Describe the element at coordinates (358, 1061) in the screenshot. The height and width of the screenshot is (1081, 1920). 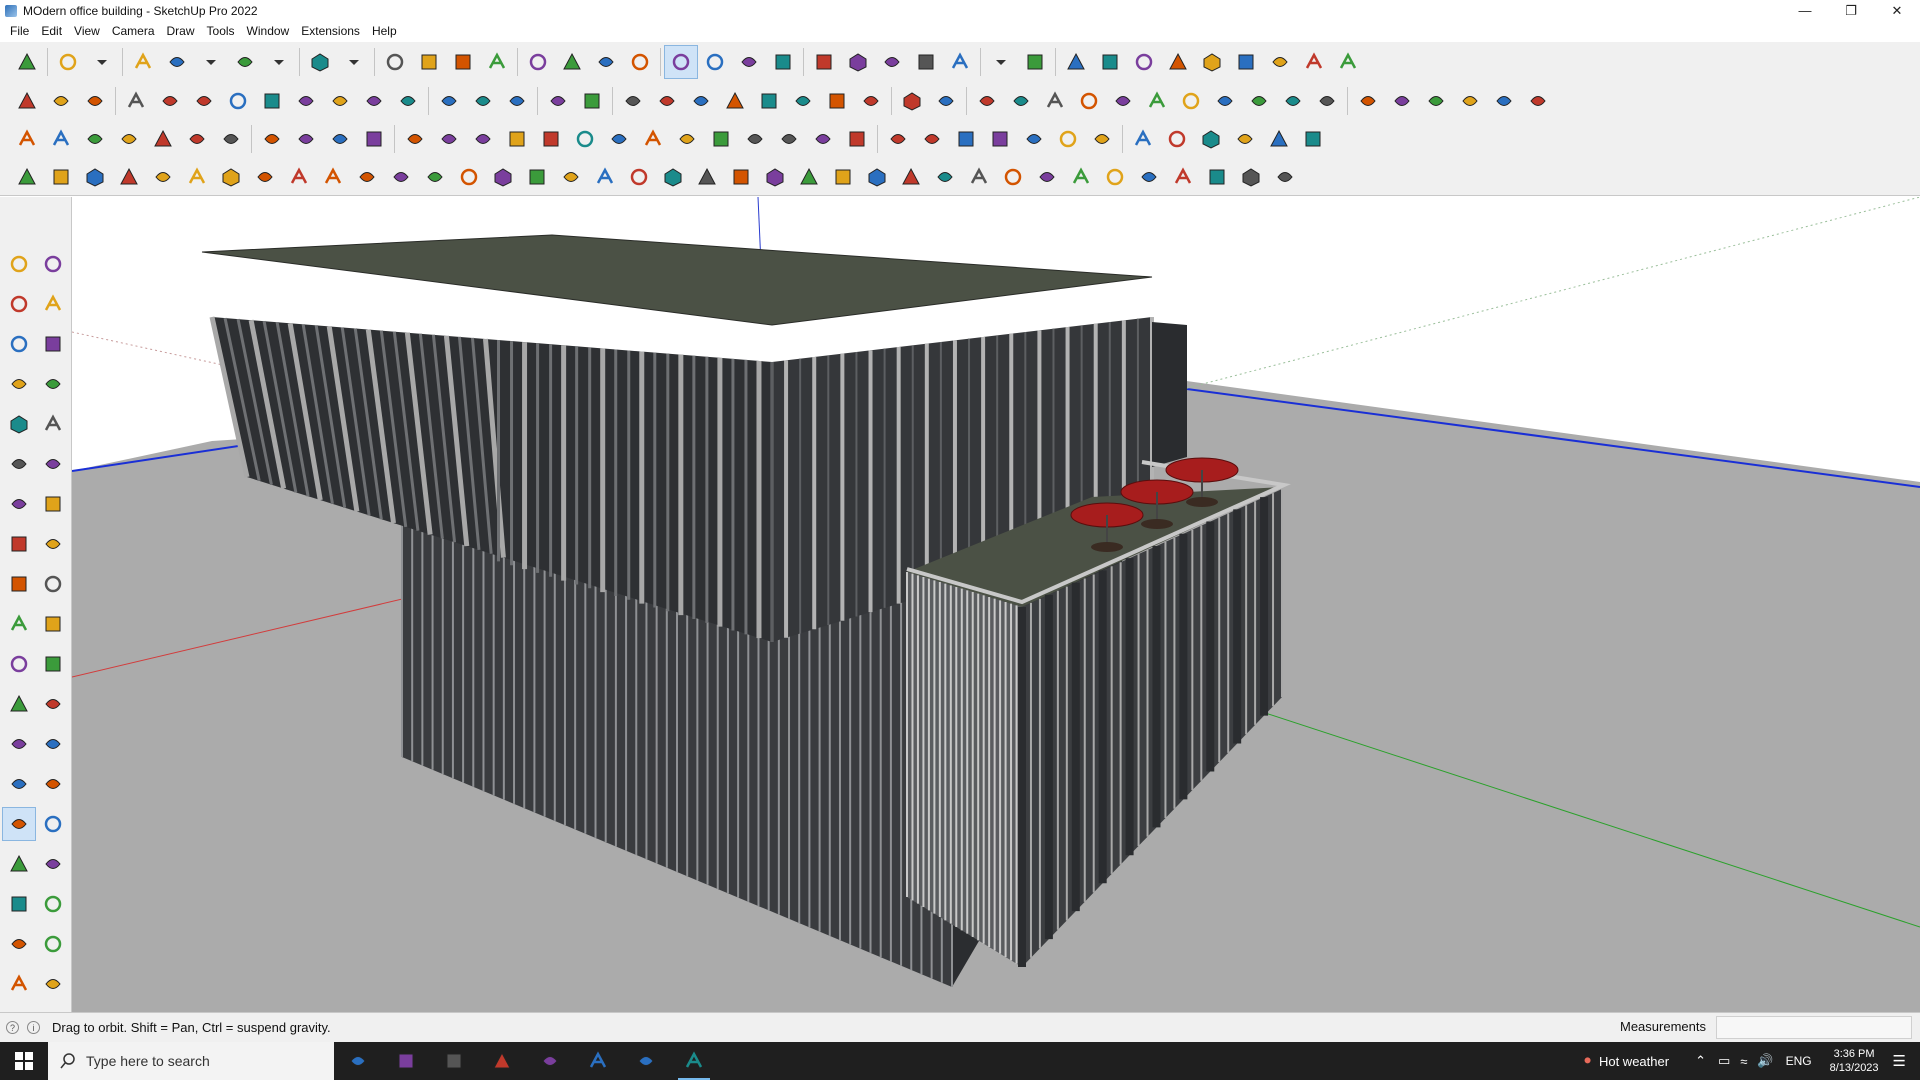
I see `task-view-taskbar-button` at that location.